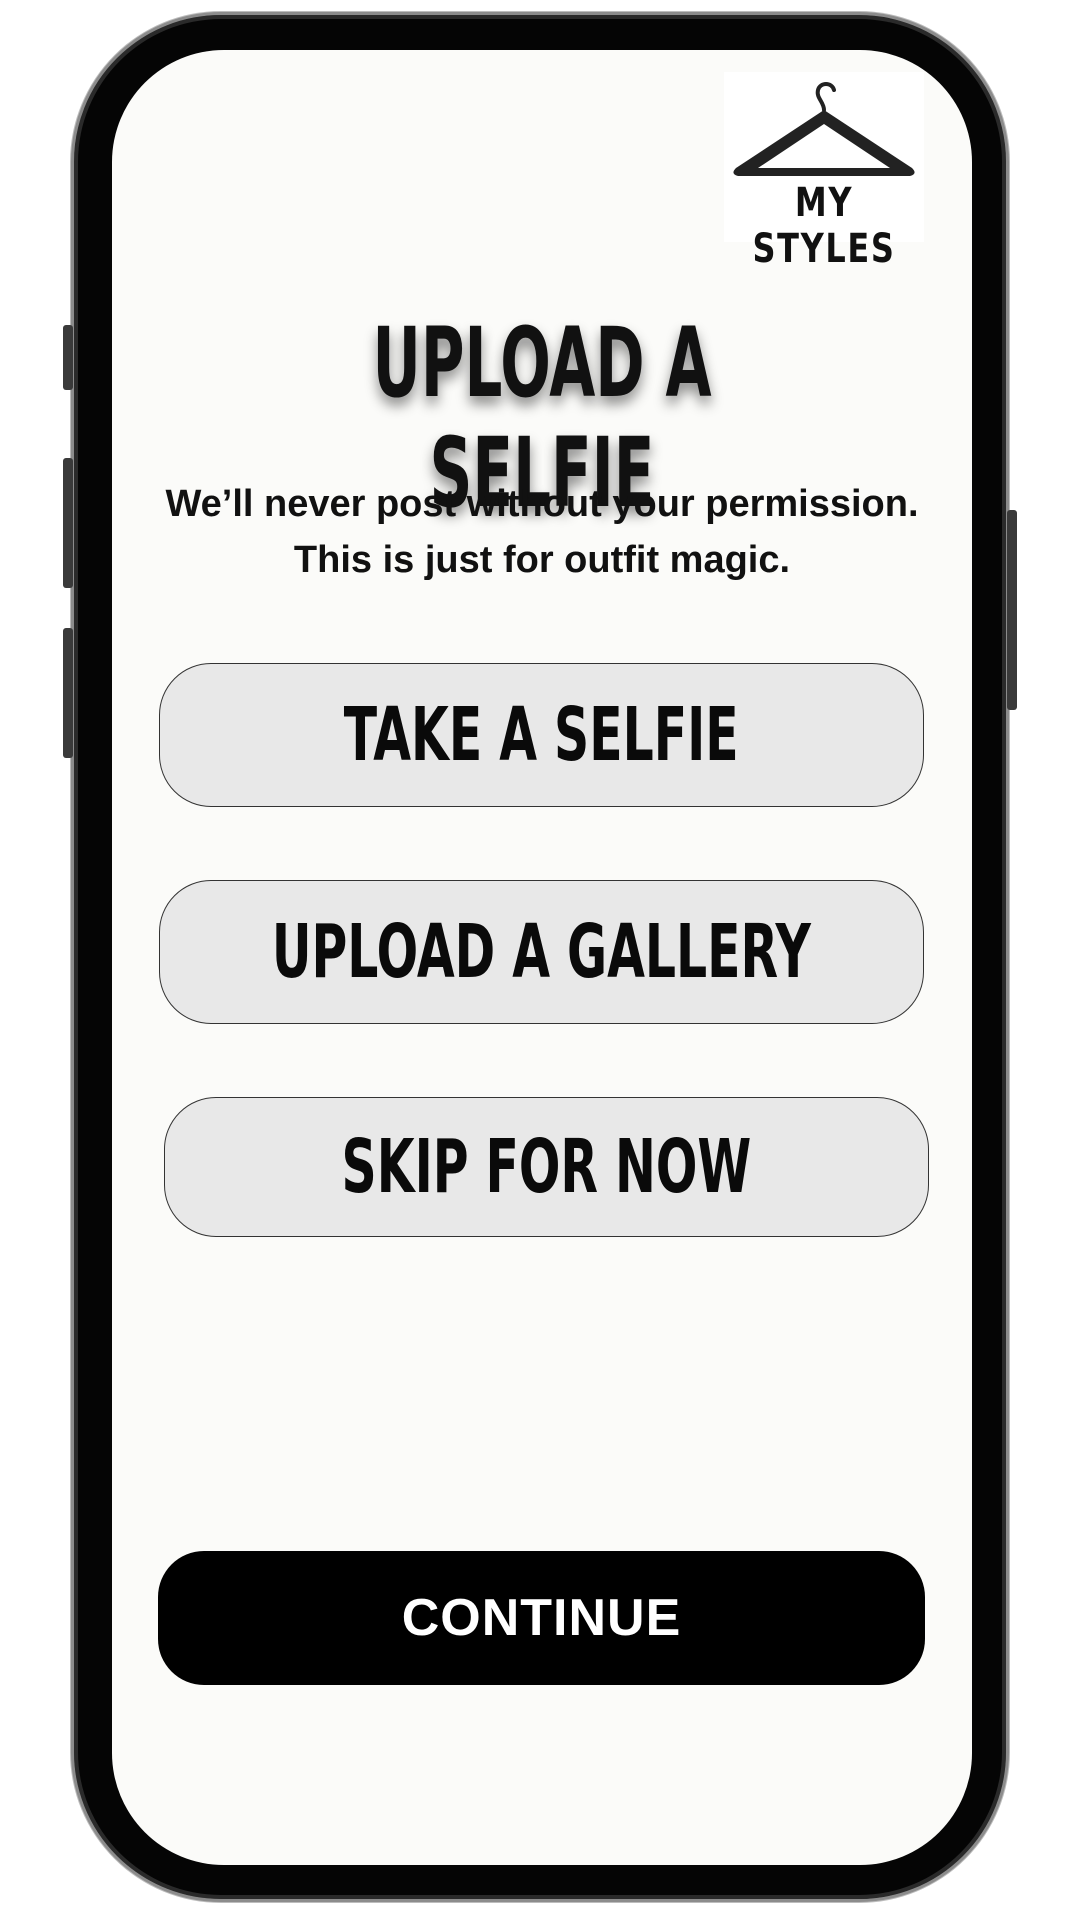 This screenshot has width=1080, height=1920. I want to click on skip-label: SKIP FOR NOW, so click(546, 1167).